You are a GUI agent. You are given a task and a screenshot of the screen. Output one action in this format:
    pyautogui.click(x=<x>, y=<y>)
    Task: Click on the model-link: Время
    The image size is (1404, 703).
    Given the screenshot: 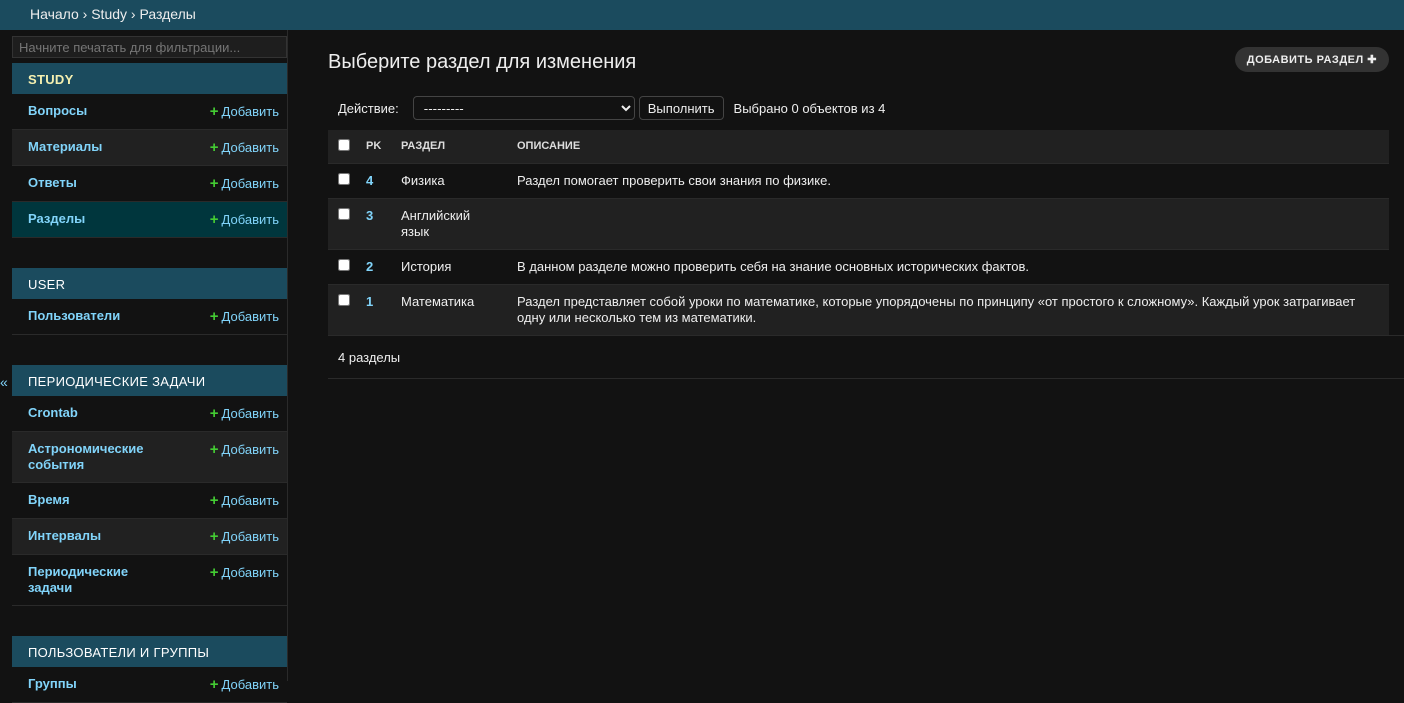 What is the action you would take?
    pyautogui.click(x=98, y=500)
    